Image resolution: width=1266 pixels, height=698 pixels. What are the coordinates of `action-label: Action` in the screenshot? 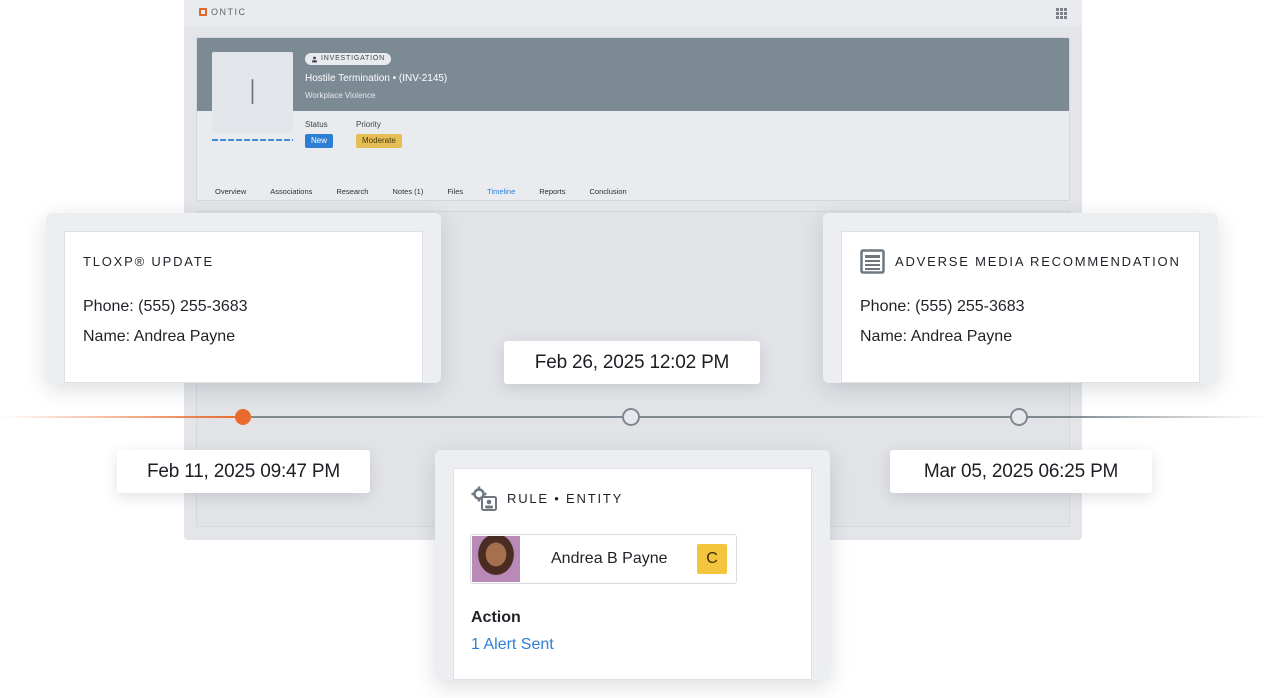 It's located at (496, 617).